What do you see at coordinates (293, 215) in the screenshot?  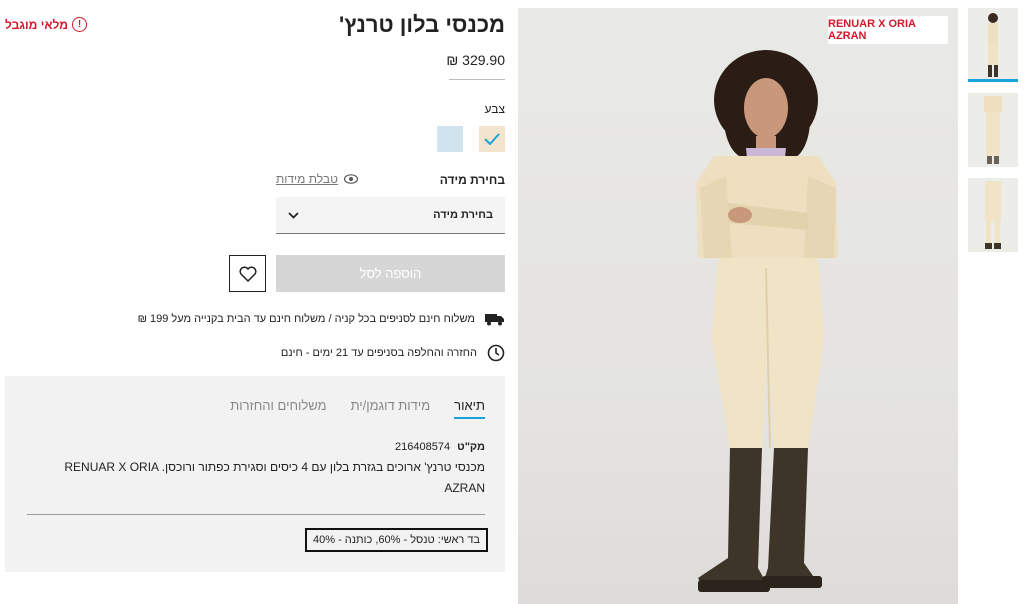 I see `chevron-down-icon` at bounding box center [293, 215].